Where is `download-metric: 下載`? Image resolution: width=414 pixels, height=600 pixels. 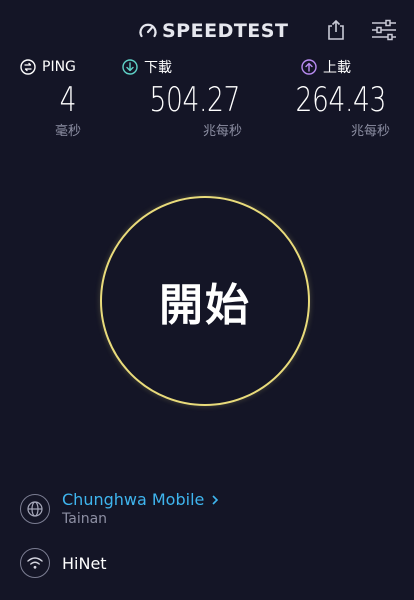
download-metric: 下載 is located at coordinates (162, 67).